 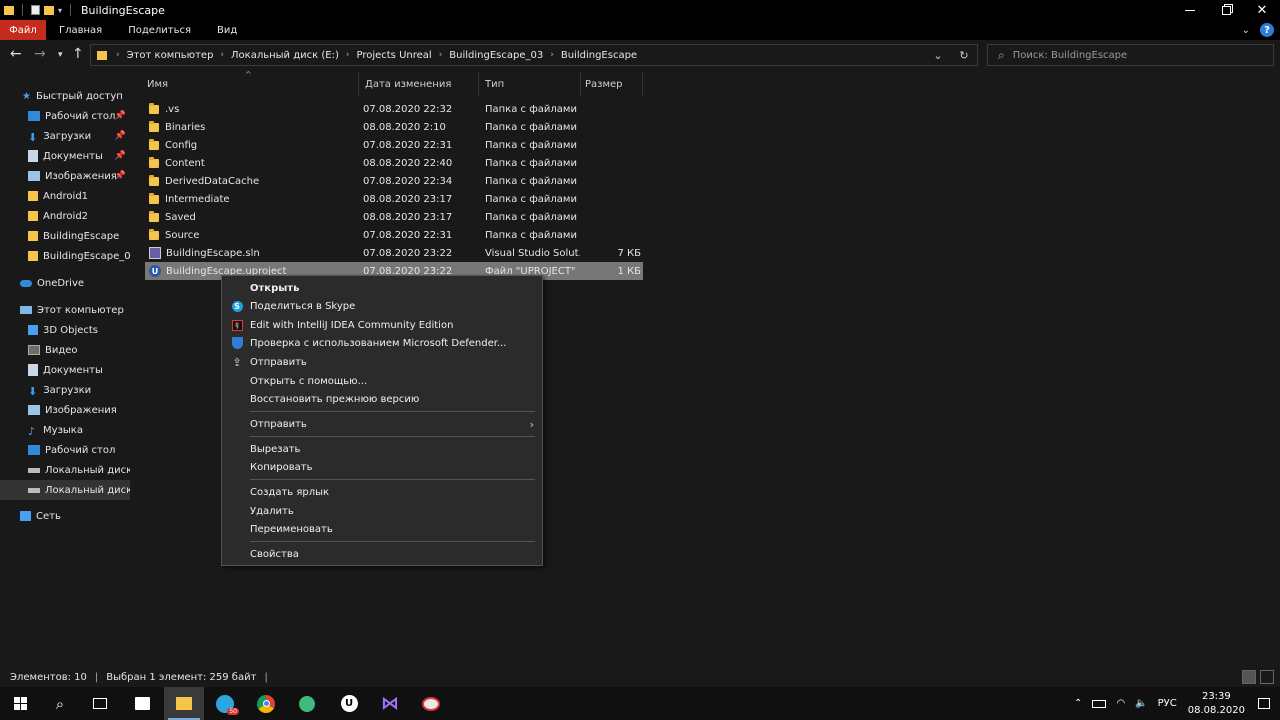 What do you see at coordinates (394, 235) in the screenshot?
I see `table-row: Source 07.08.2020 22:31 Папка с файлами` at bounding box center [394, 235].